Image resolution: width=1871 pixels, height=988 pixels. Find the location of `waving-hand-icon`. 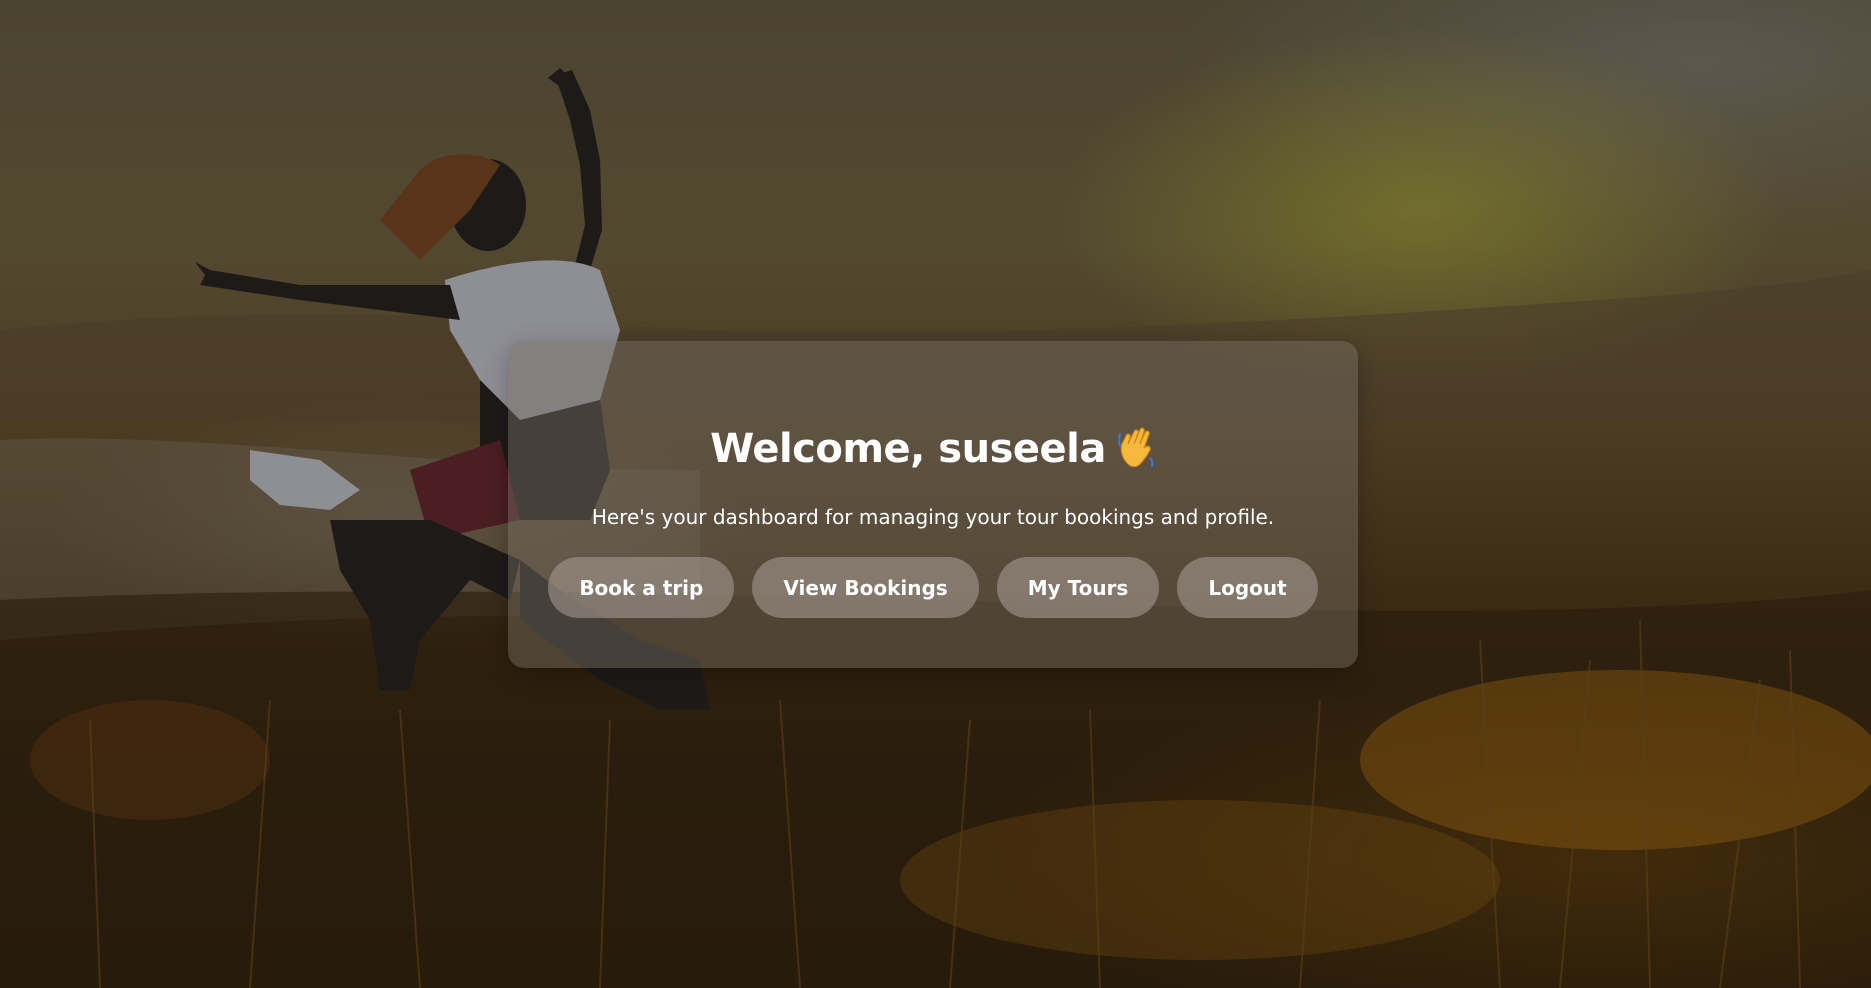

waving-hand-icon is located at coordinates (1136, 447).